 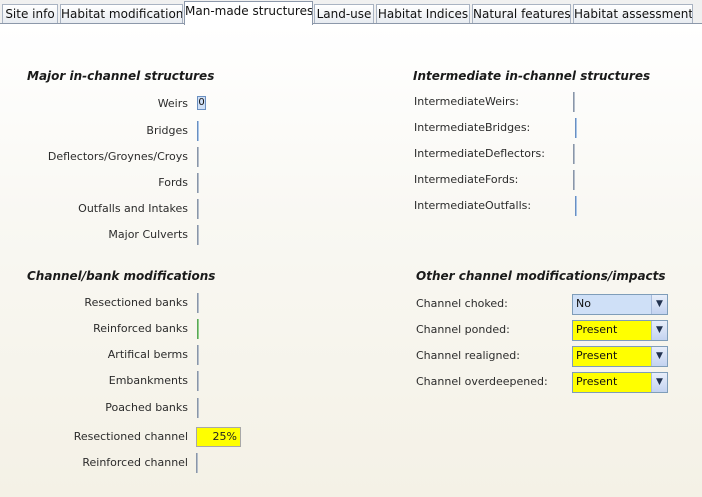 What do you see at coordinates (479, 153) in the screenshot?
I see `intermediate-deflectors-label: IntermediateDeflectors:` at bounding box center [479, 153].